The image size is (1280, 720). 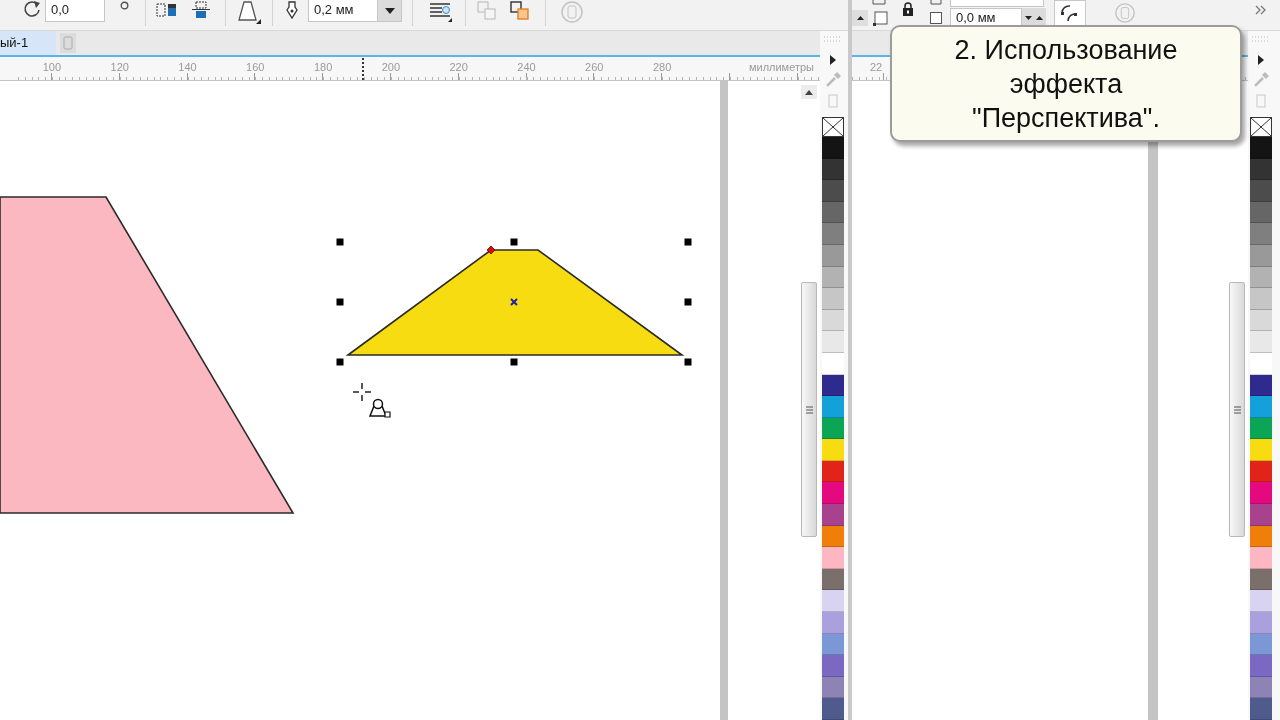 I want to click on page-icon, so click(x=68, y=43).